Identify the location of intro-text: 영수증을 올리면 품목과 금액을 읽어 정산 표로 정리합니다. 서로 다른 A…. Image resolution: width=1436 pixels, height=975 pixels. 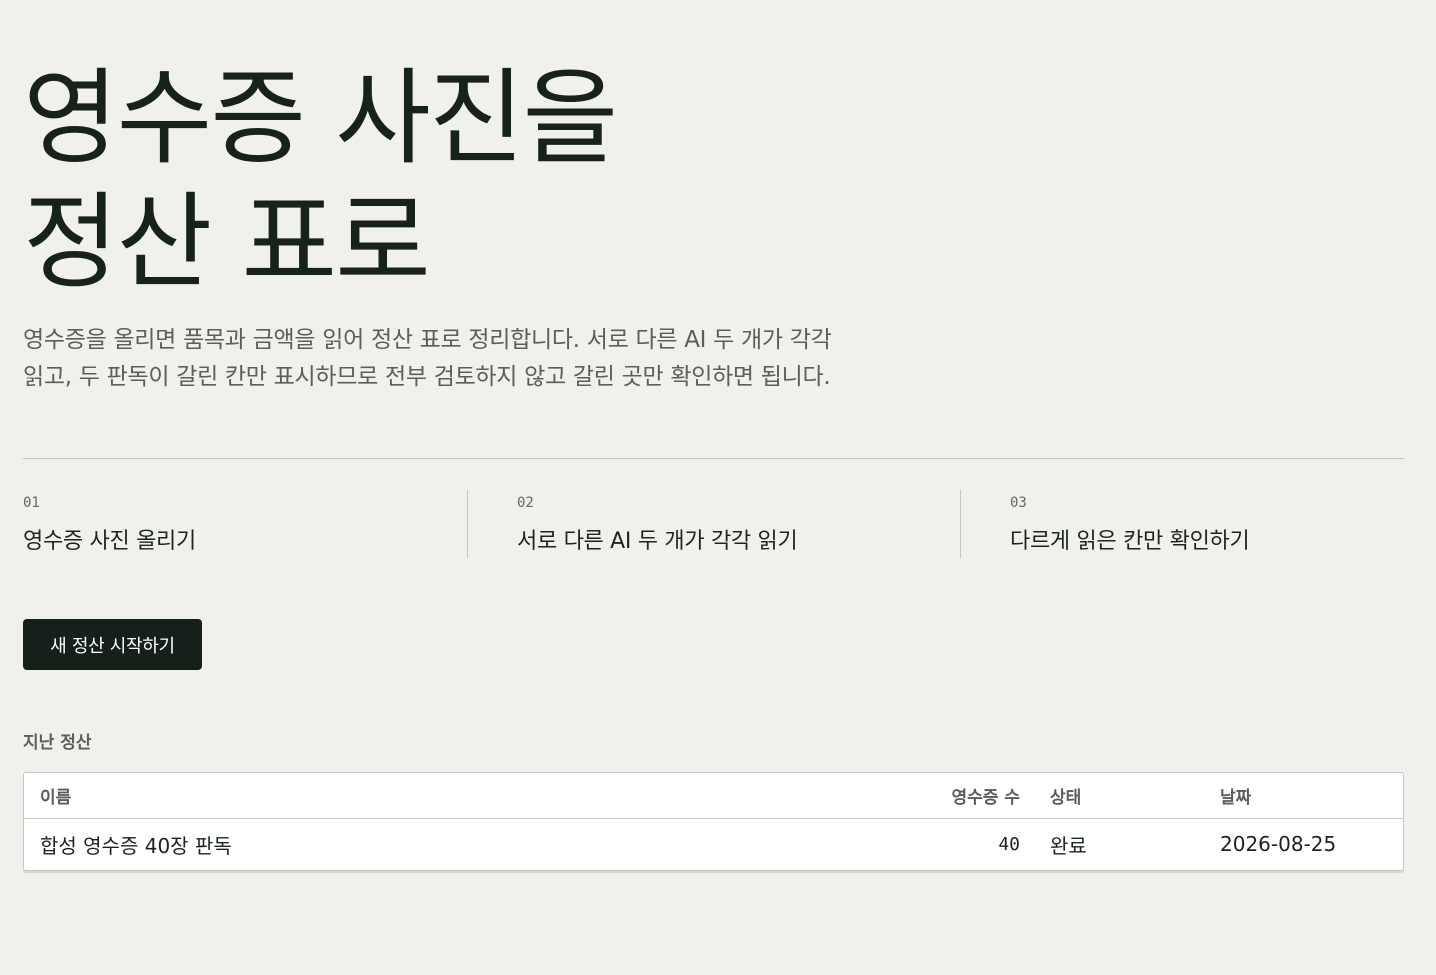
(453, 359).